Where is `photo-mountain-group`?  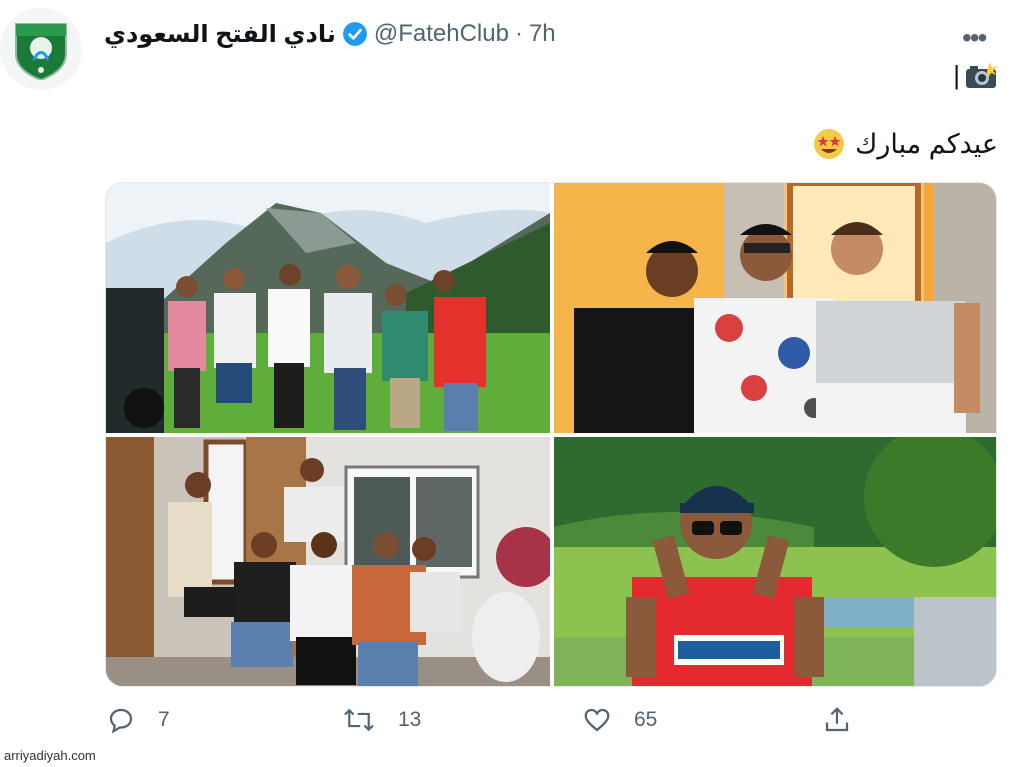
photo-mountain-group is located at coordinates (328, 308).